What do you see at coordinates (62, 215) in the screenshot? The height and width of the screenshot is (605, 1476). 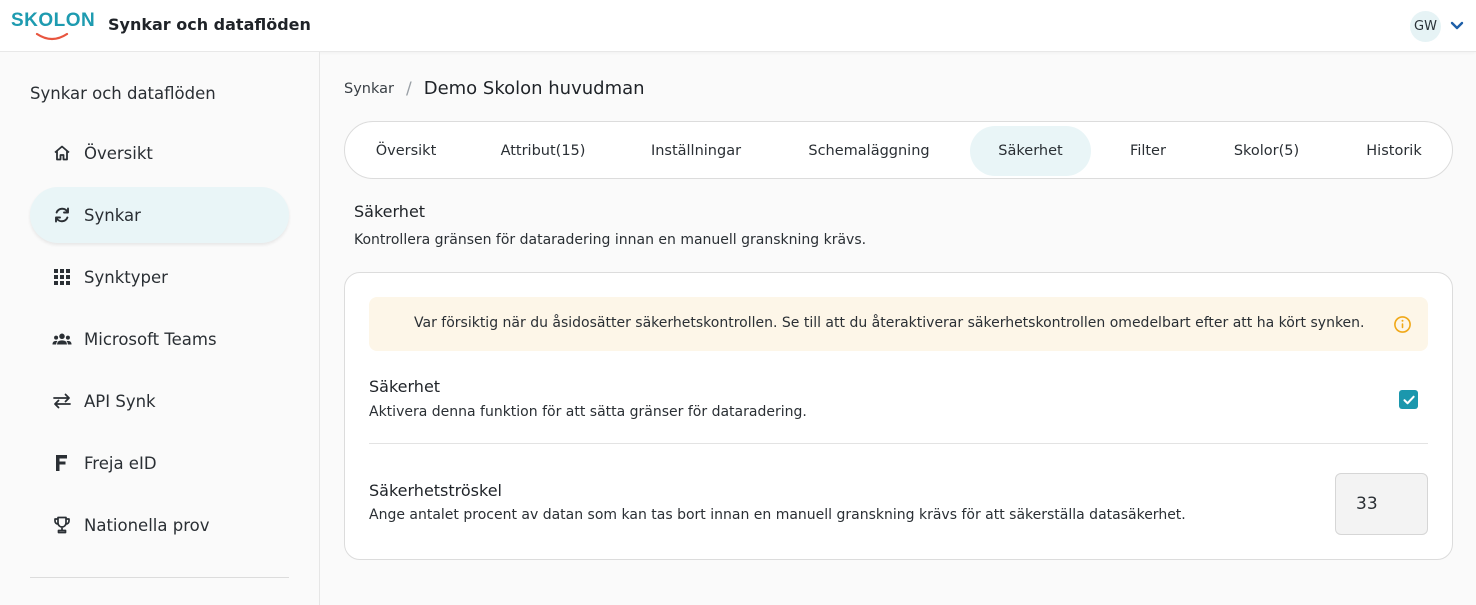 I see `sync-icon` at bounding box center [62, 215].